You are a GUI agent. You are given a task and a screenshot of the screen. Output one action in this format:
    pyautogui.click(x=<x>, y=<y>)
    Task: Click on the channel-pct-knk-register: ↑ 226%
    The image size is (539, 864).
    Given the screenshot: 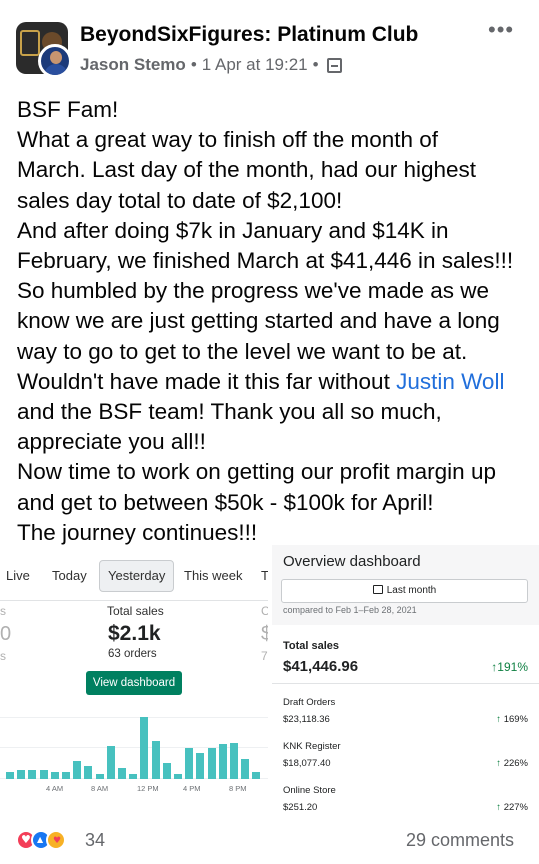 What is the action you would take?
    pyautogui.click(x=512, y=763)
    